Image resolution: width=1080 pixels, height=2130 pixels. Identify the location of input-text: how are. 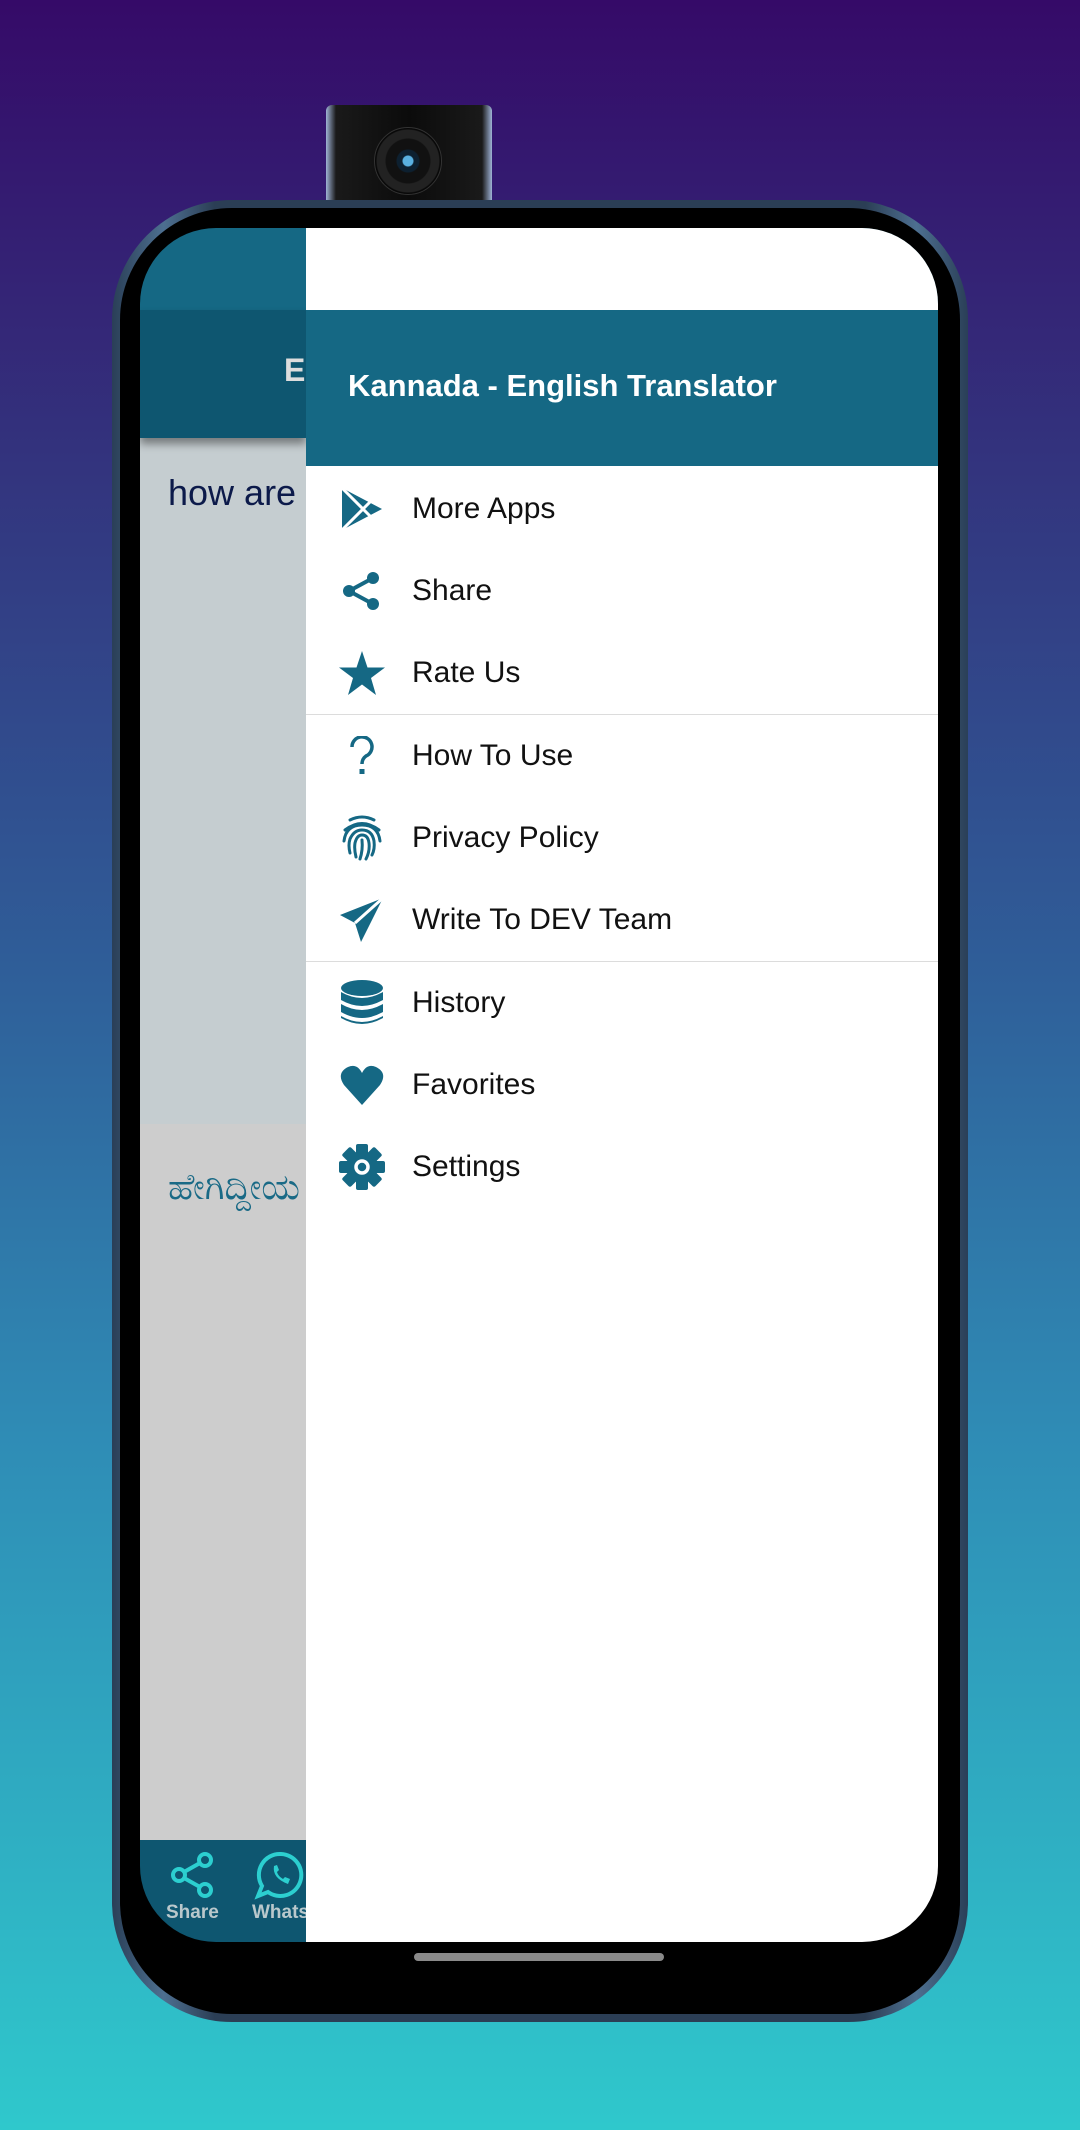
(232, 492).